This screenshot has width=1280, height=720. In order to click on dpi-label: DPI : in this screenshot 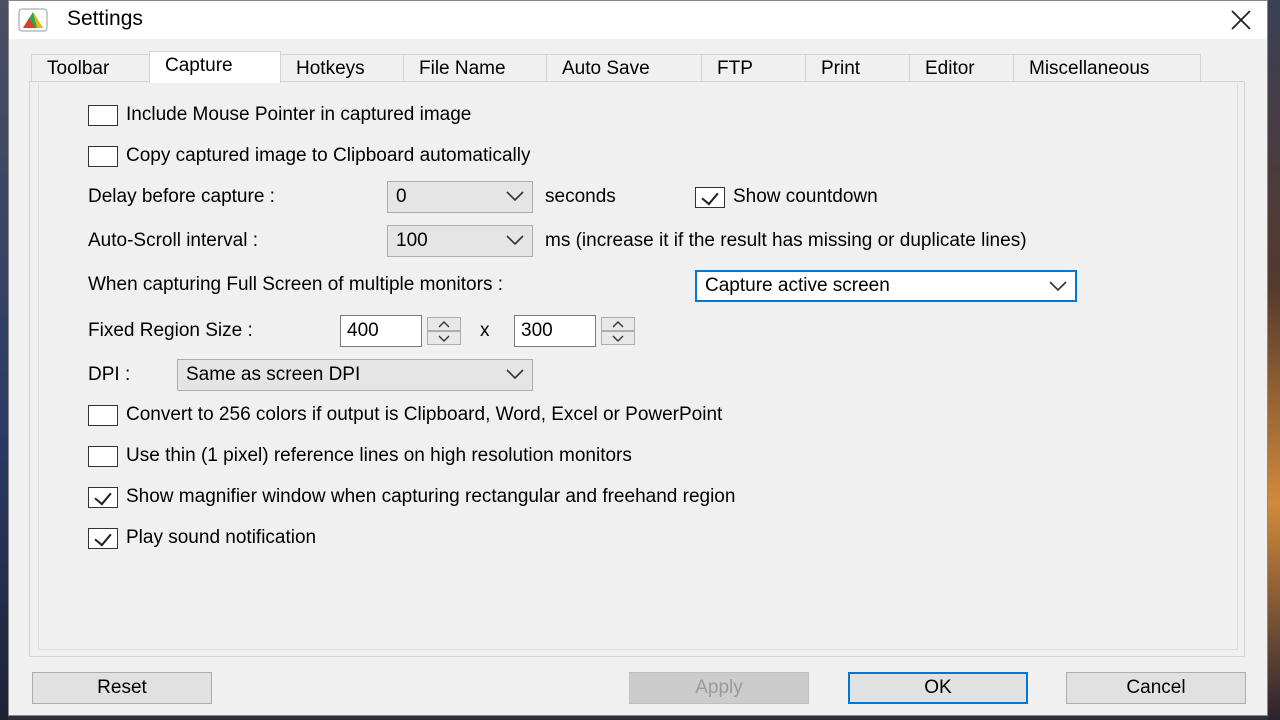, I will do `click(109, 374)`.